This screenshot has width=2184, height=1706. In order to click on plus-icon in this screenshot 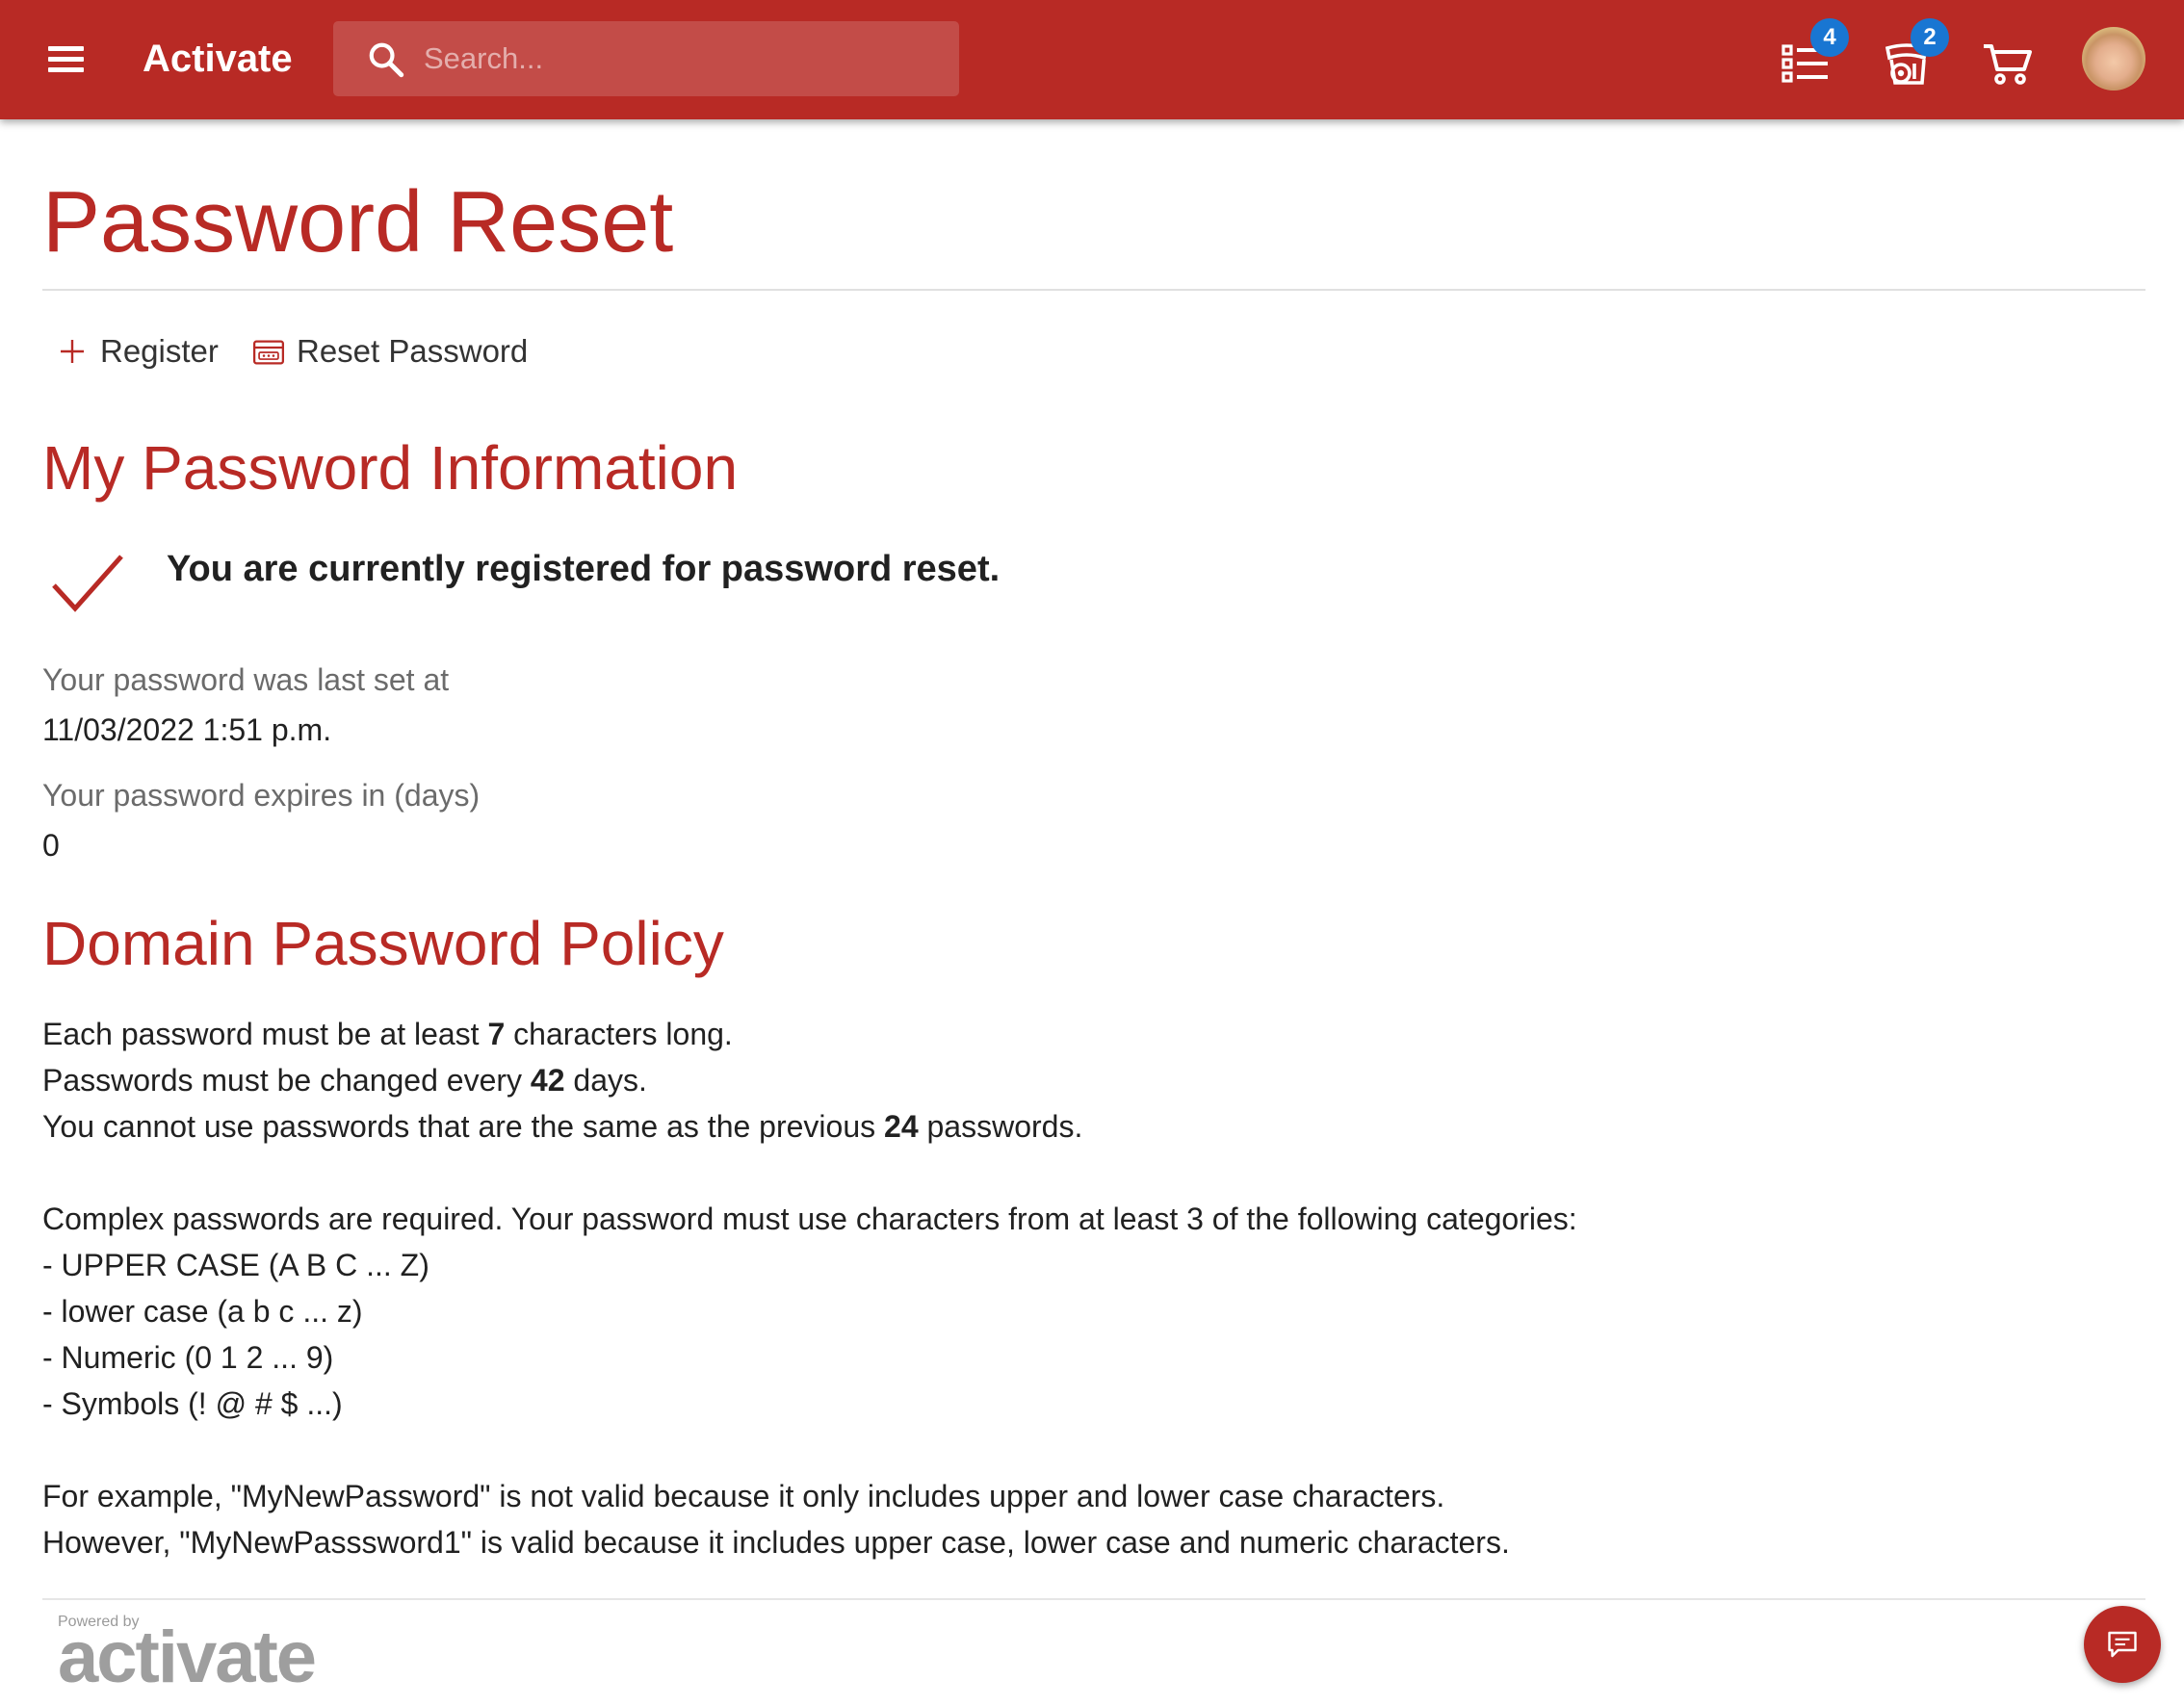, I will do `click(72, 351)`.